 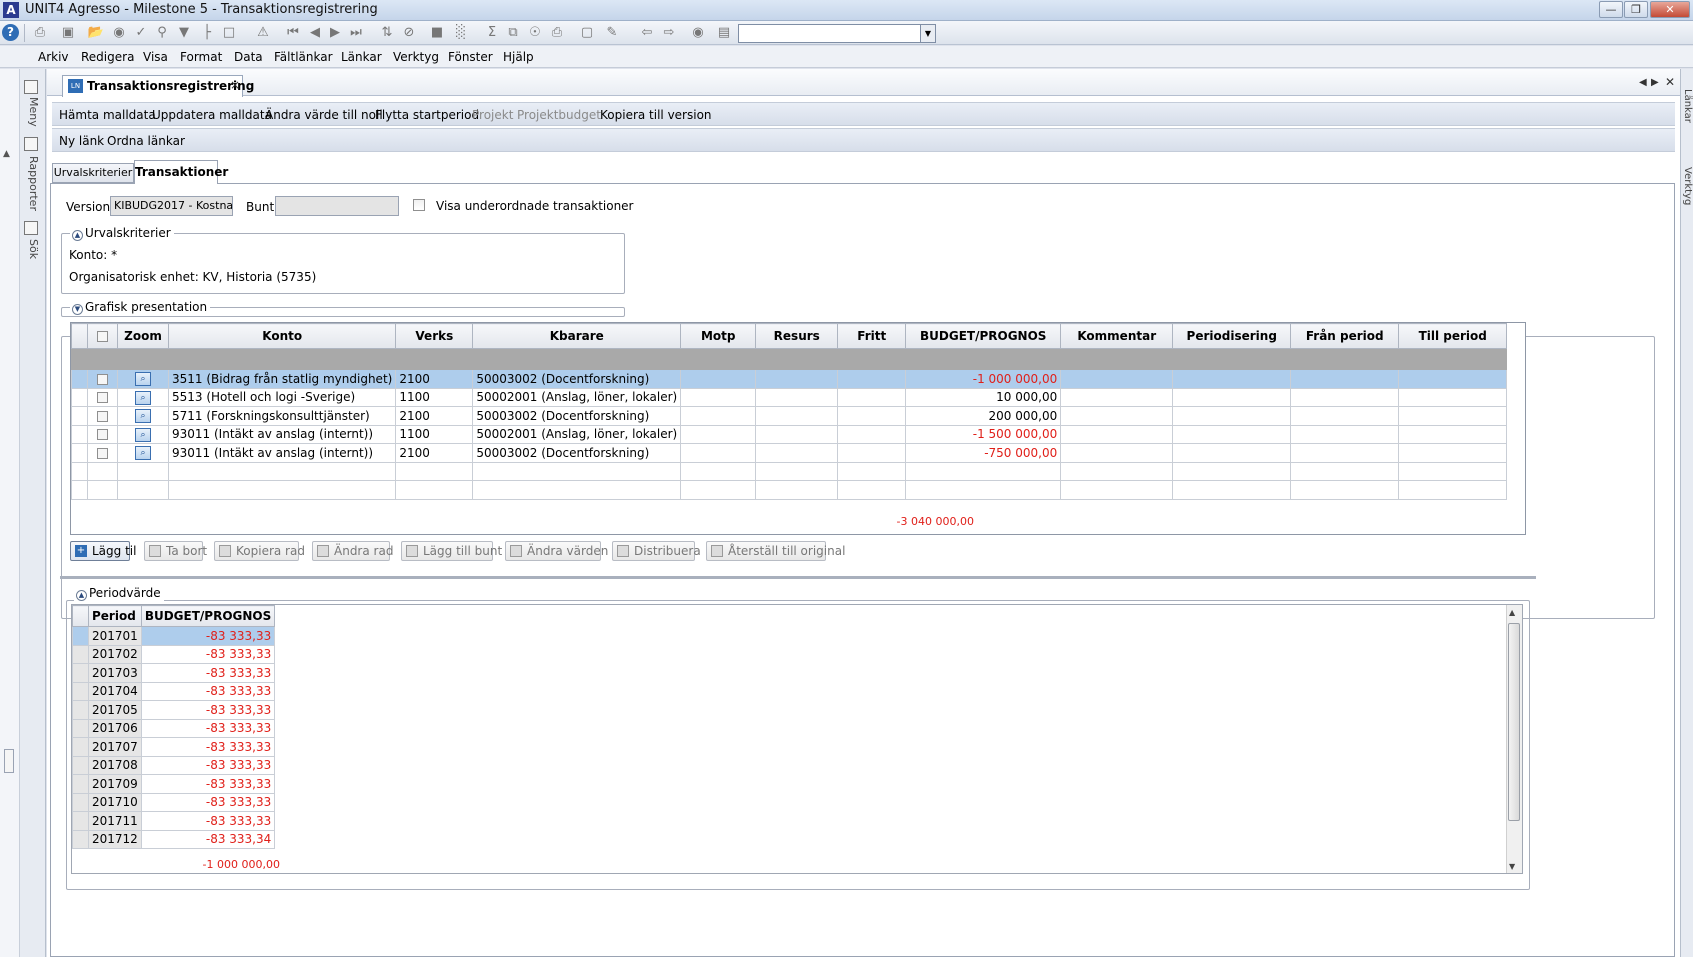 What do you see at coordinates (837, 33) in the screenshot?
I see `toolbar-combo: ▼` at bounding box center [837, 33].